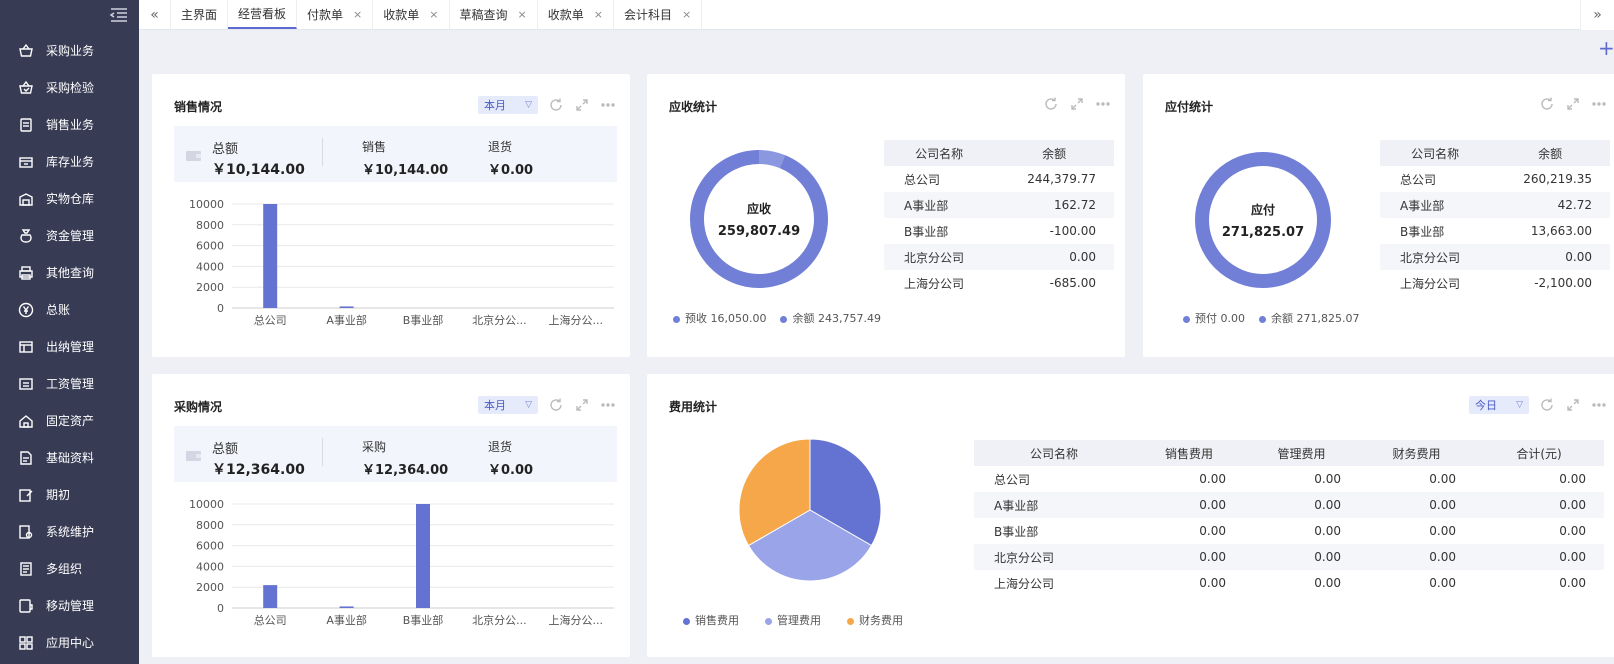 The width and height of the screenshot is (1614, 664). What do you see at coordinates (69, 457) in the screenshot?
I see `sidebar-item-11: 基础资料` at bounding box center [69, 457].